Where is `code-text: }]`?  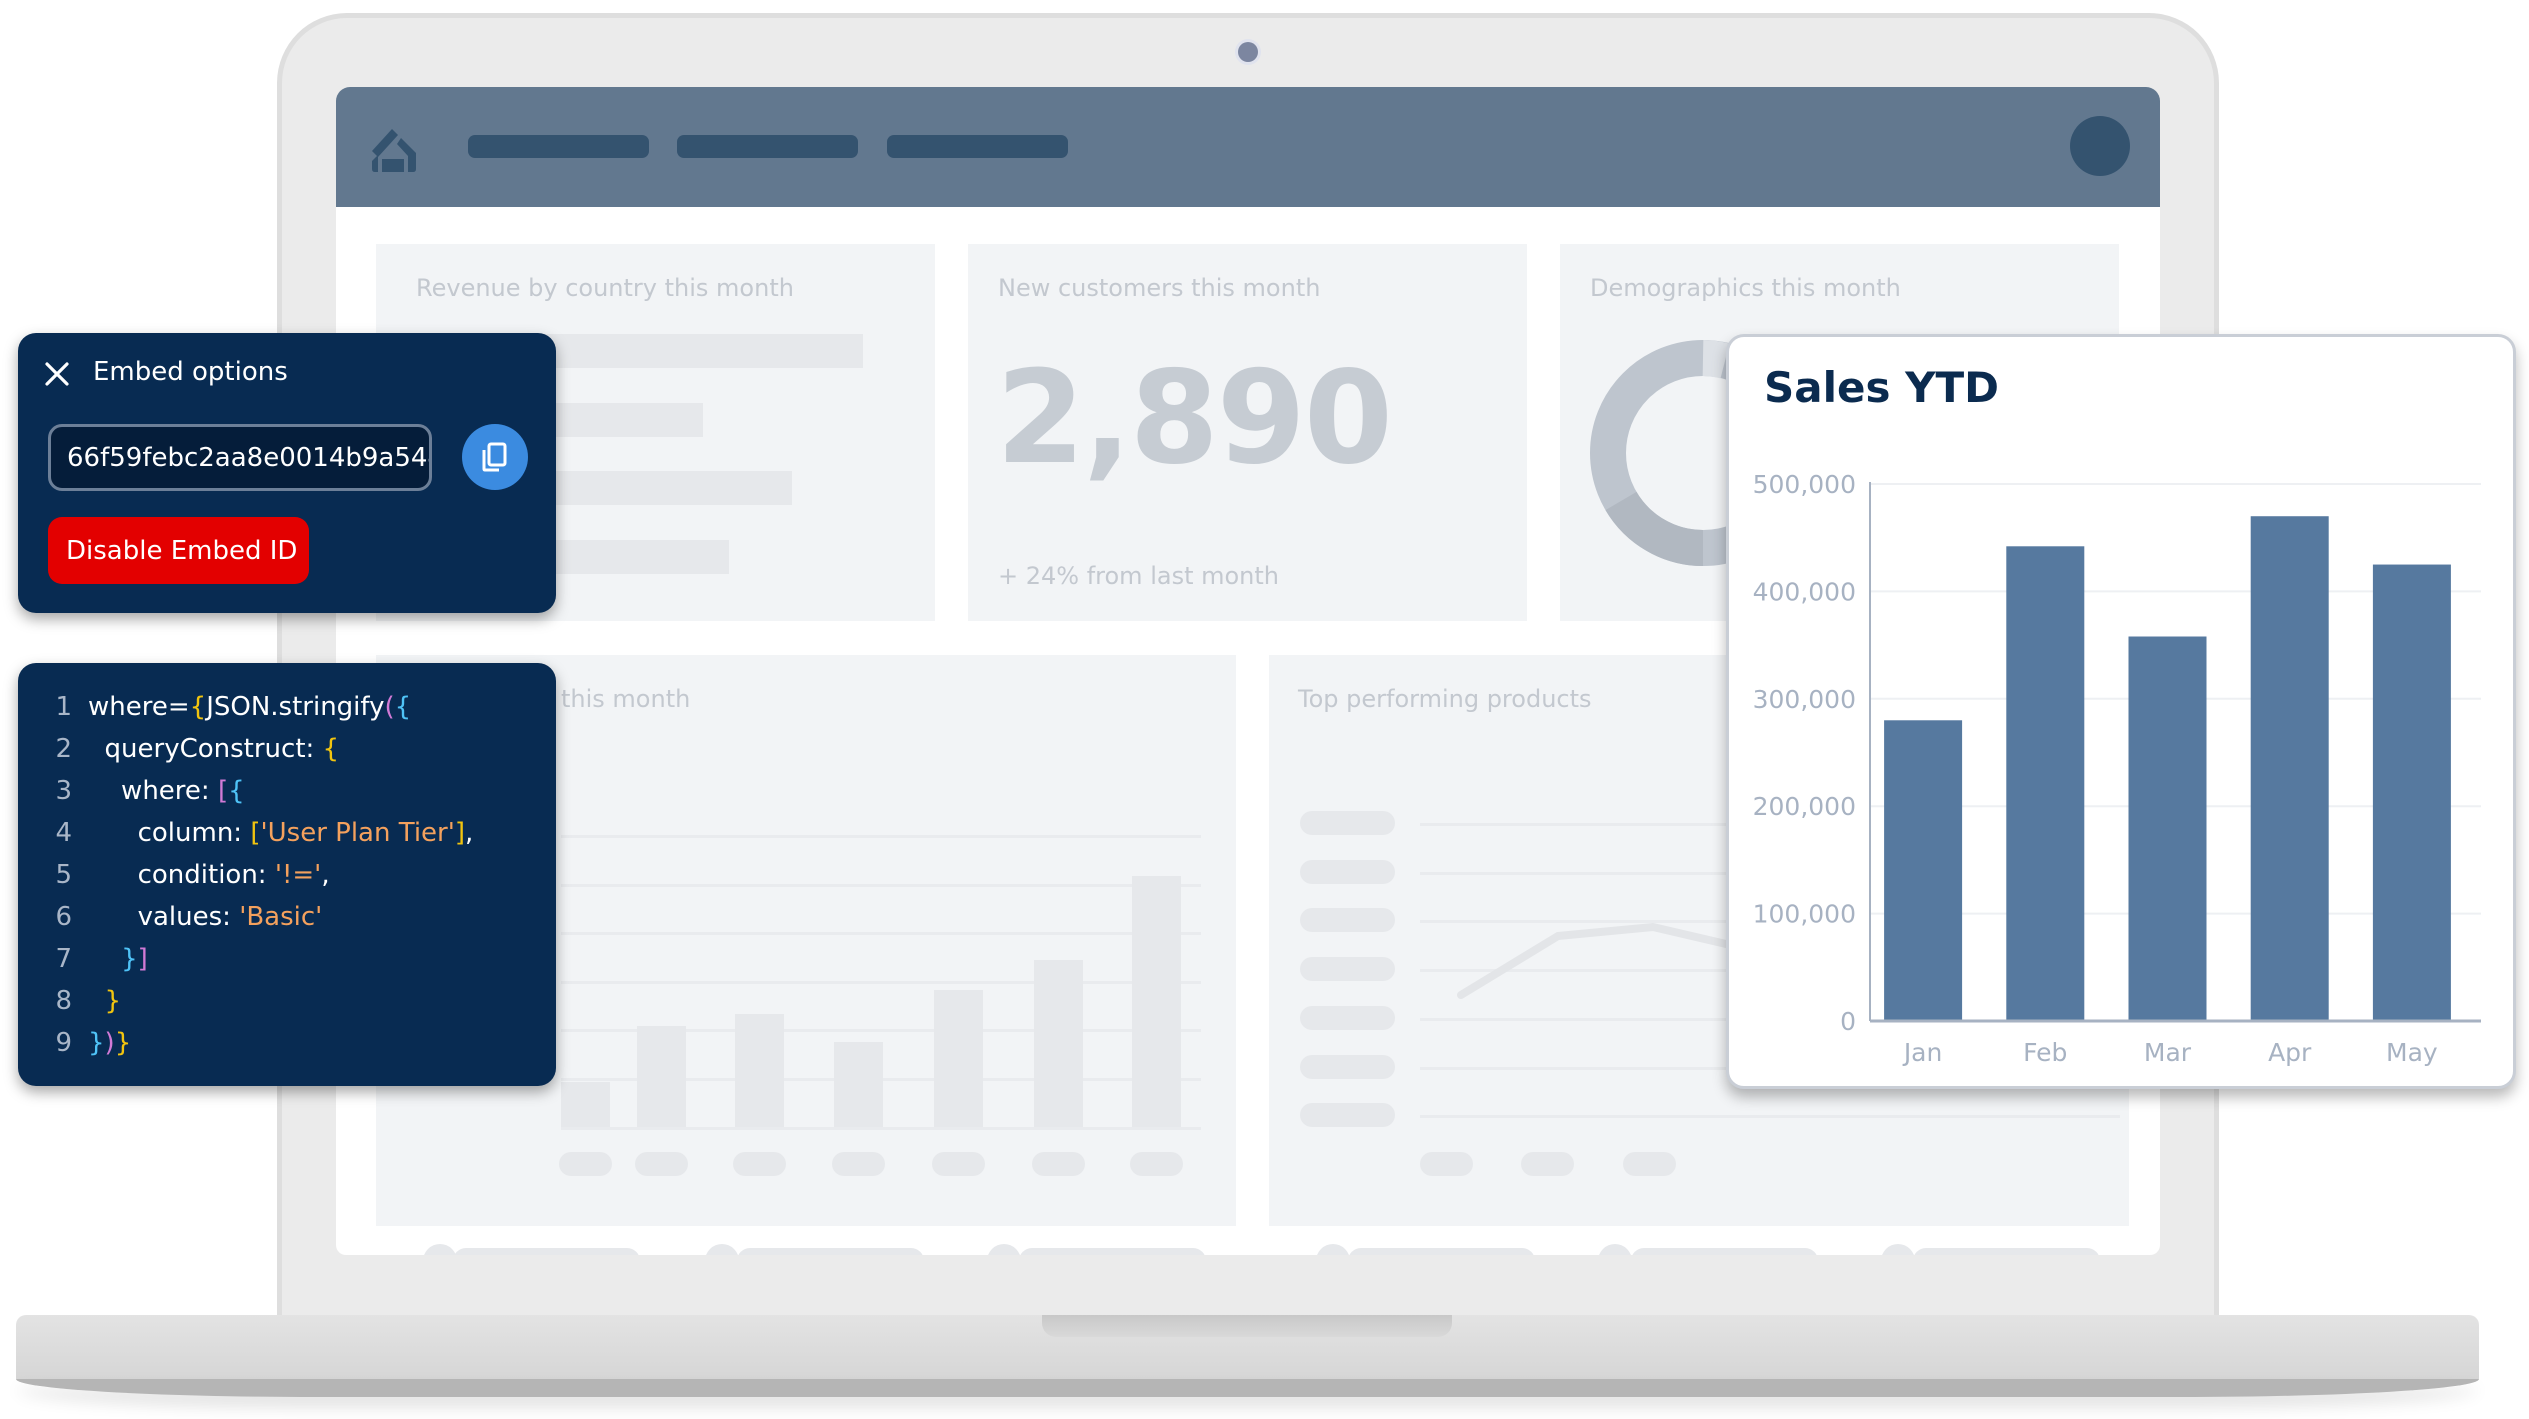 code-text: }] is located at coordinates (118, 959).